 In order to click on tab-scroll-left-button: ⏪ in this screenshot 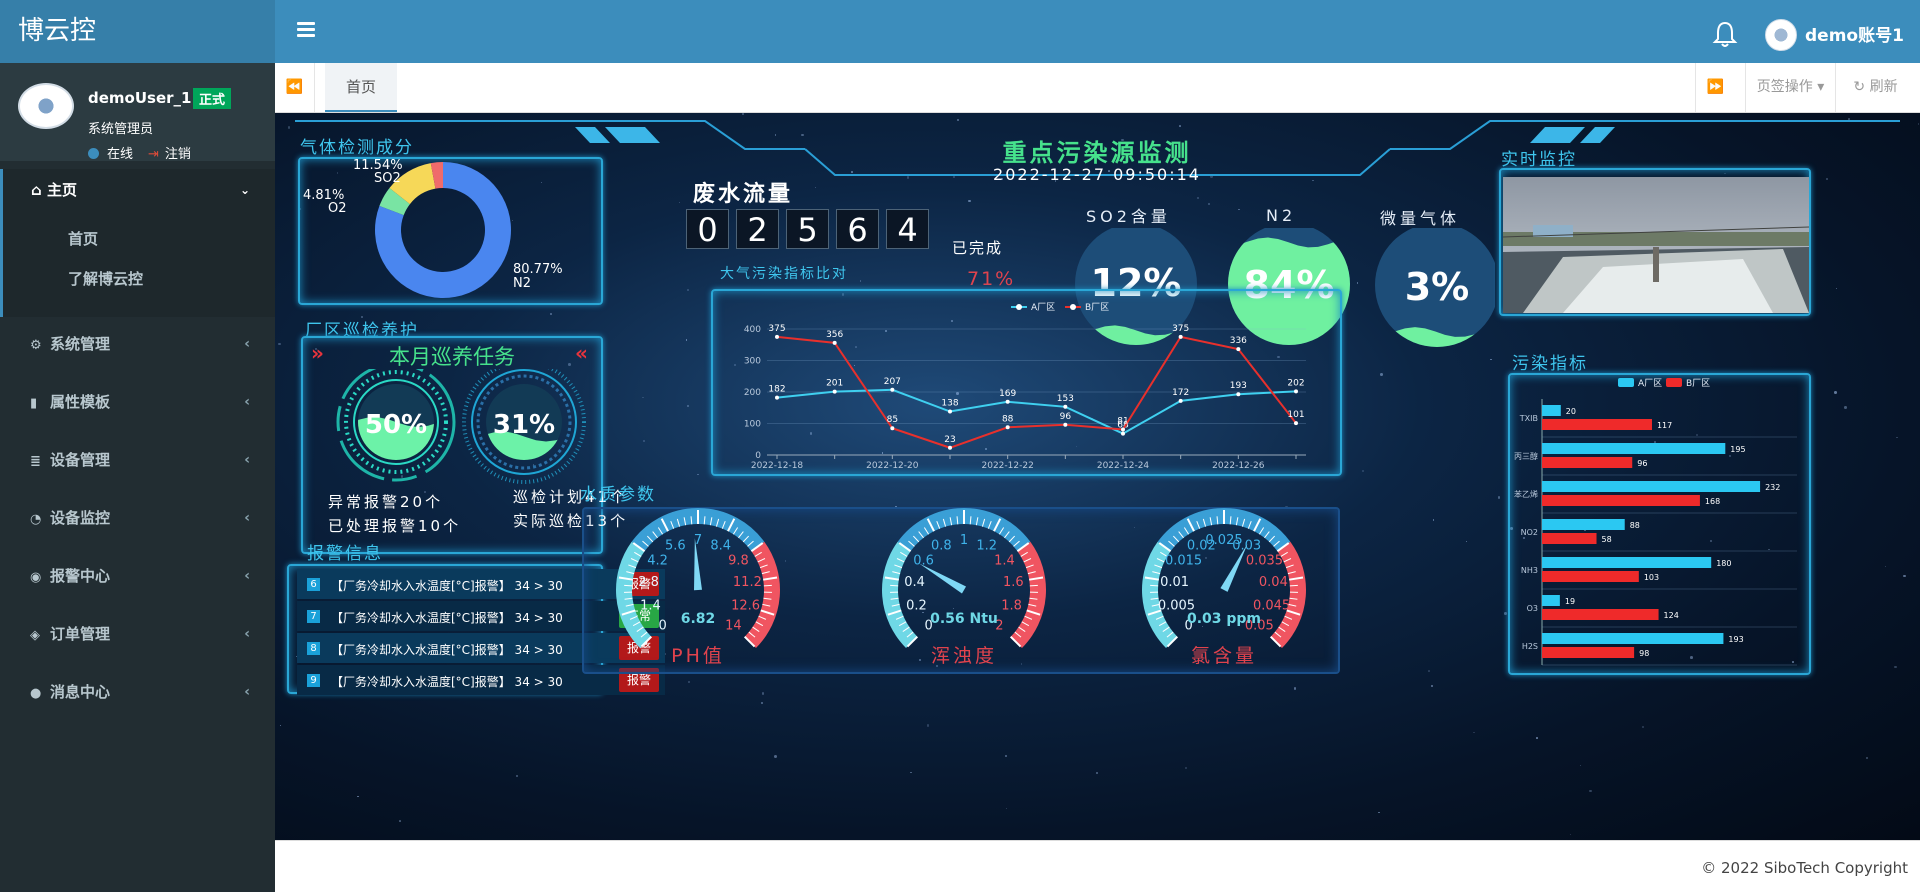, I will do `click(295, 87)`.